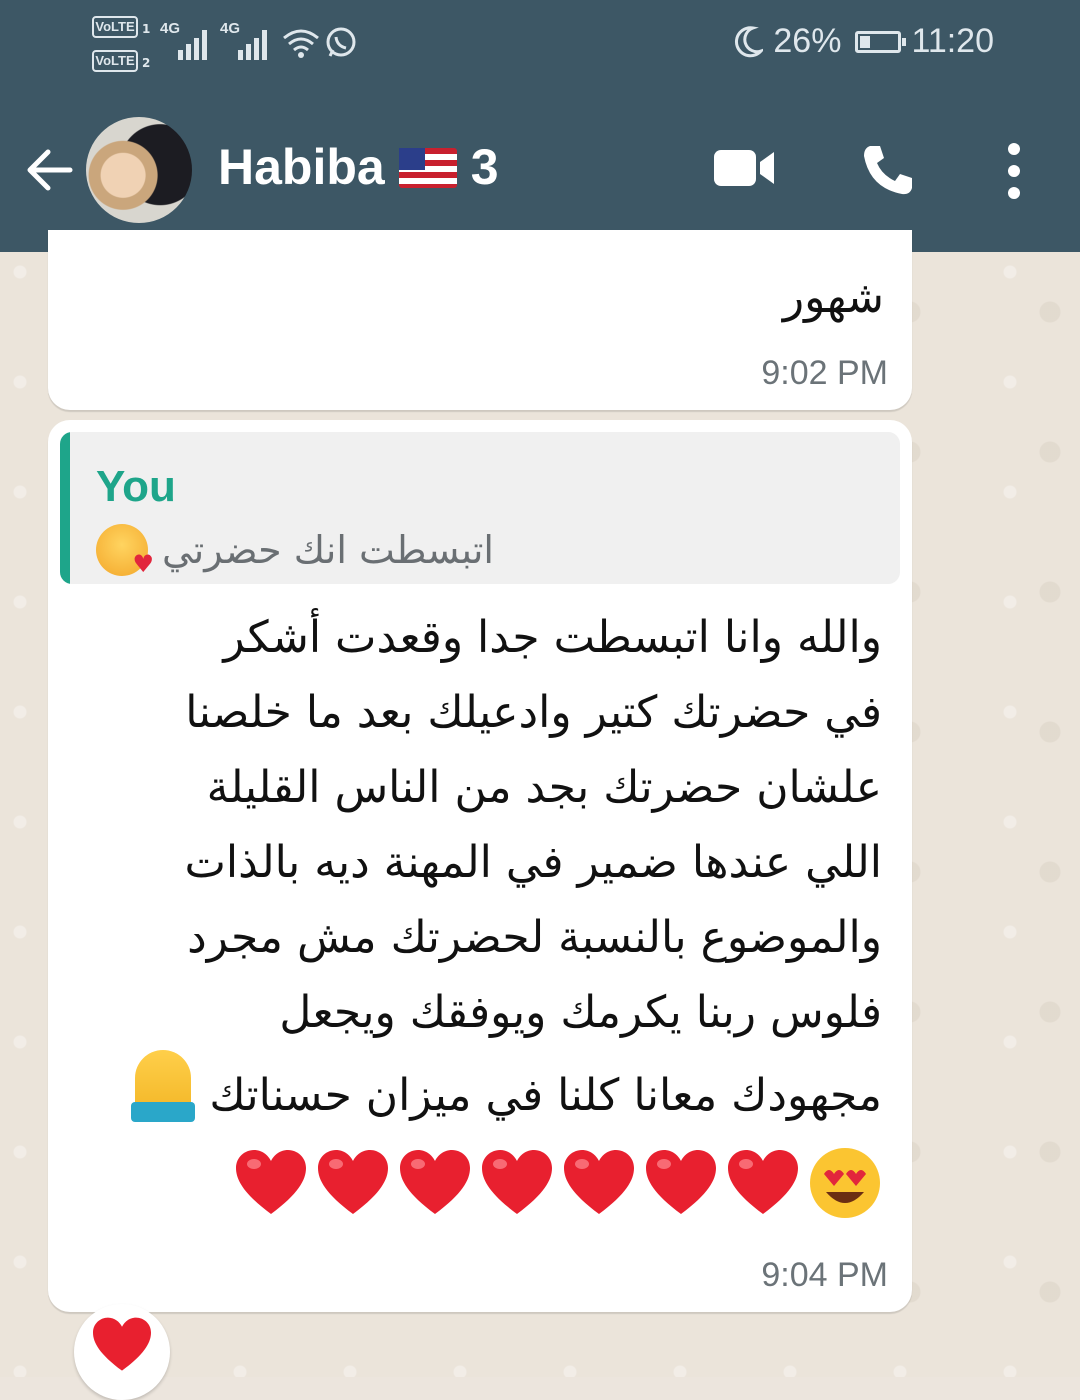 Image resolution: width=1080 pixels, height=1400 pixels. I want to click on sim1-number: 1, so click(146, 29).